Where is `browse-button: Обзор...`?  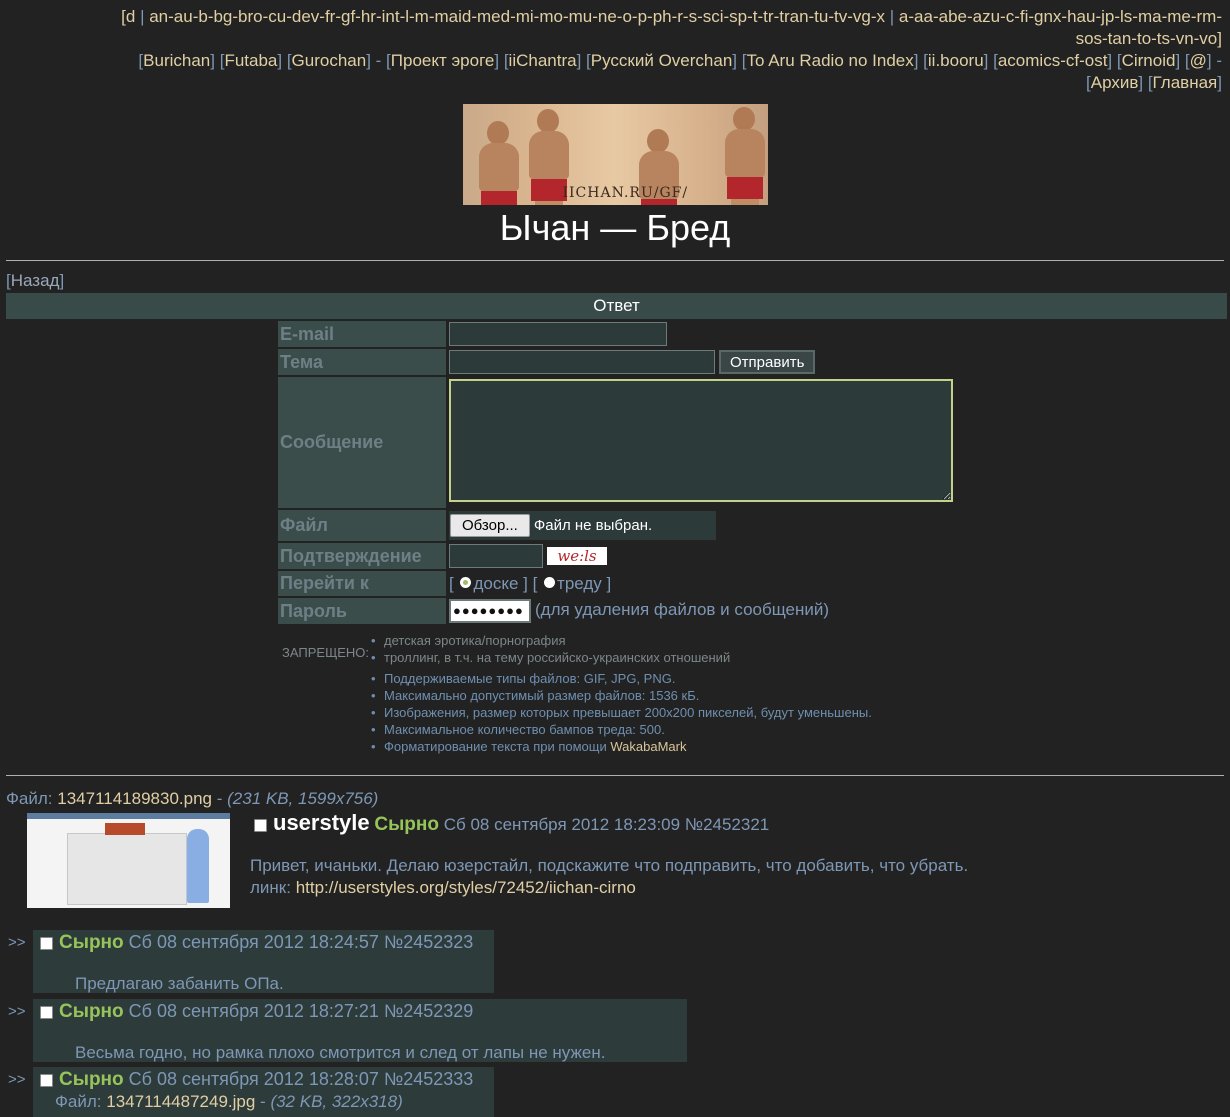
browse-button: Обзор... is located at coordinates (490, 525).